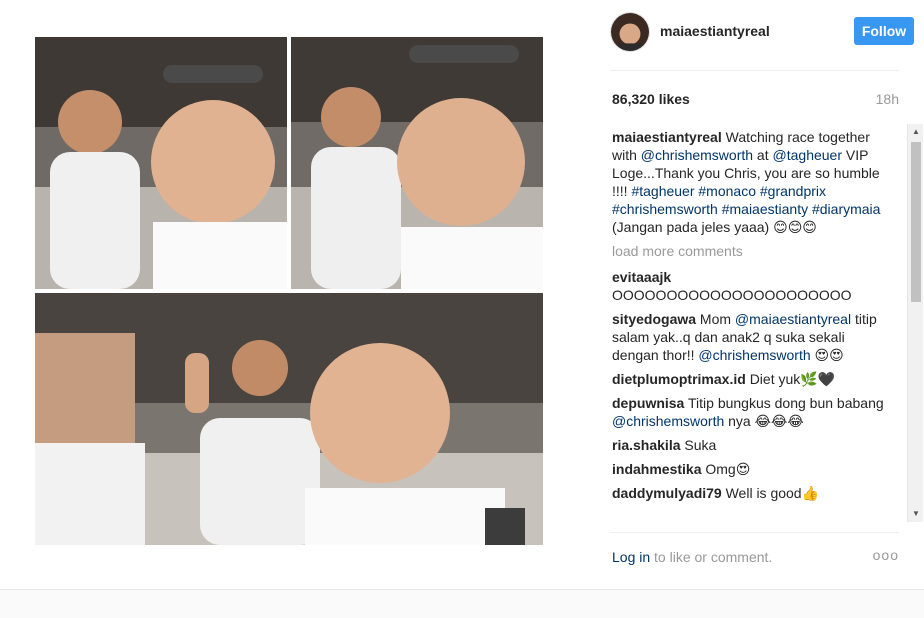 The width and height of the screenshot is (924, 618). I want to click on comment-text: Omg😍, so click(728, 469).